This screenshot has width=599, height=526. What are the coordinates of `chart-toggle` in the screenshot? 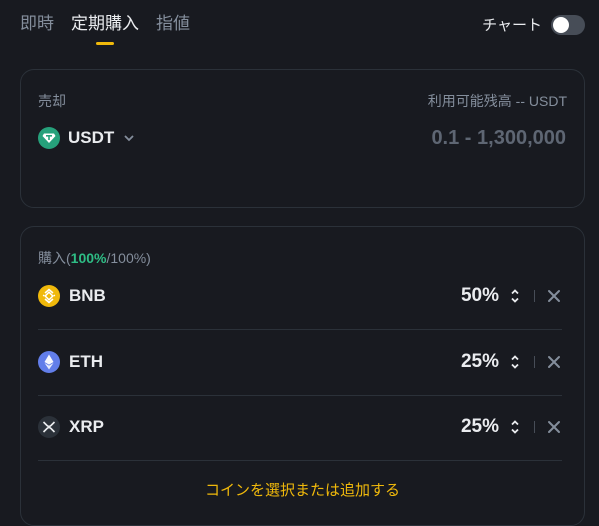 It's located at (568, 24).